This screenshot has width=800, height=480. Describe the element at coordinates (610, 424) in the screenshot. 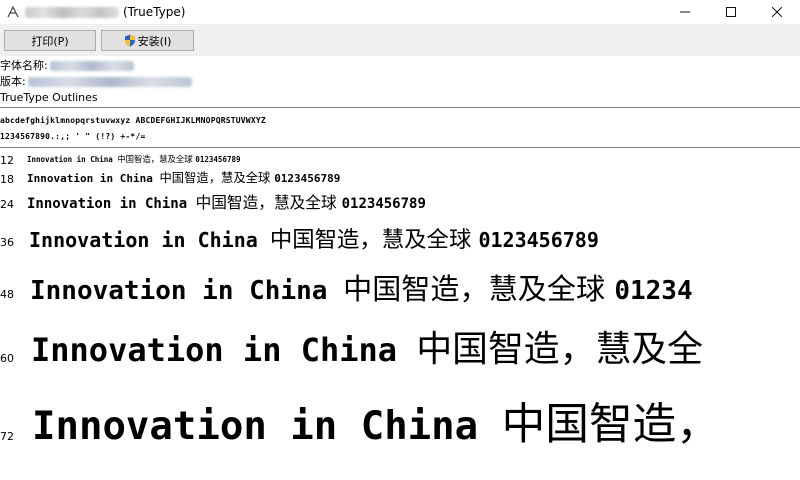

I see `sample-cjk: 中国智造，` at that location.